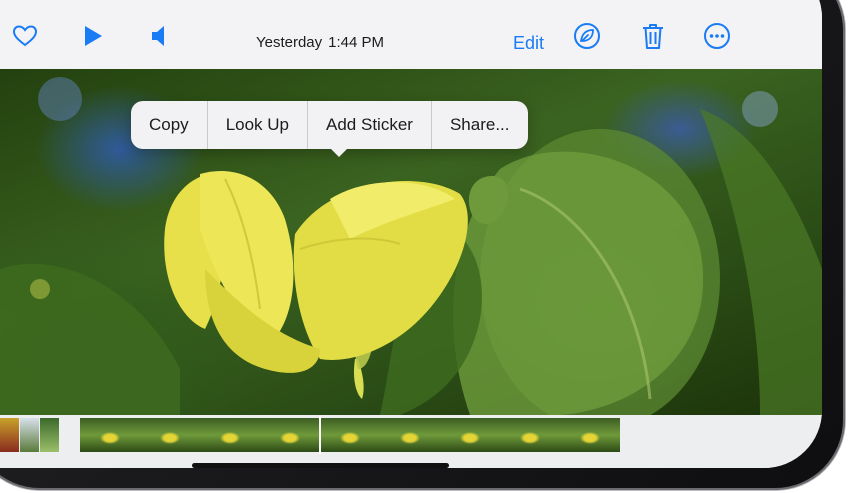 Image resolution: width=850 pixels, height=493 pixels. What do you see at coordinates (717, 36) in the screenshot?
I see `ellipsis-circle-icon` at bounding box center [717, 36].